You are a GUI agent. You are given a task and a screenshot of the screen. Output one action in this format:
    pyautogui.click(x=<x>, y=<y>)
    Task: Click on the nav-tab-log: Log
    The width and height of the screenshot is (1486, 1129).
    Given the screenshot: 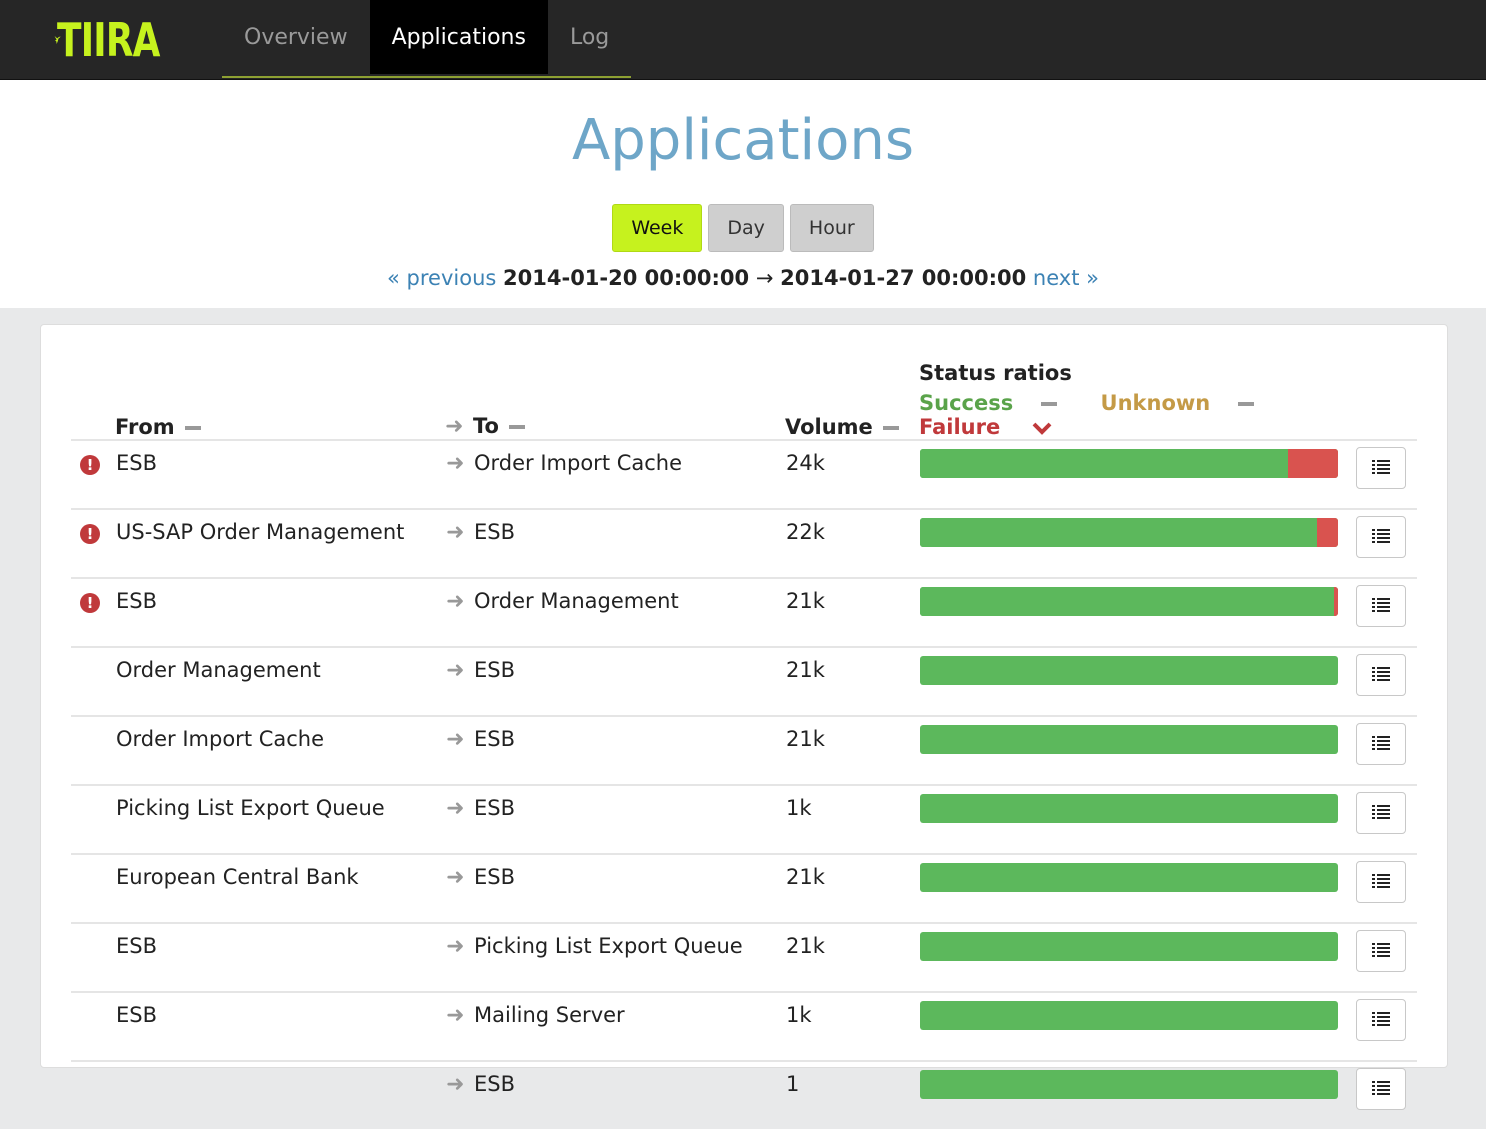 What is the action you would take?
    pyautogui.click(x=589, y=37)
    